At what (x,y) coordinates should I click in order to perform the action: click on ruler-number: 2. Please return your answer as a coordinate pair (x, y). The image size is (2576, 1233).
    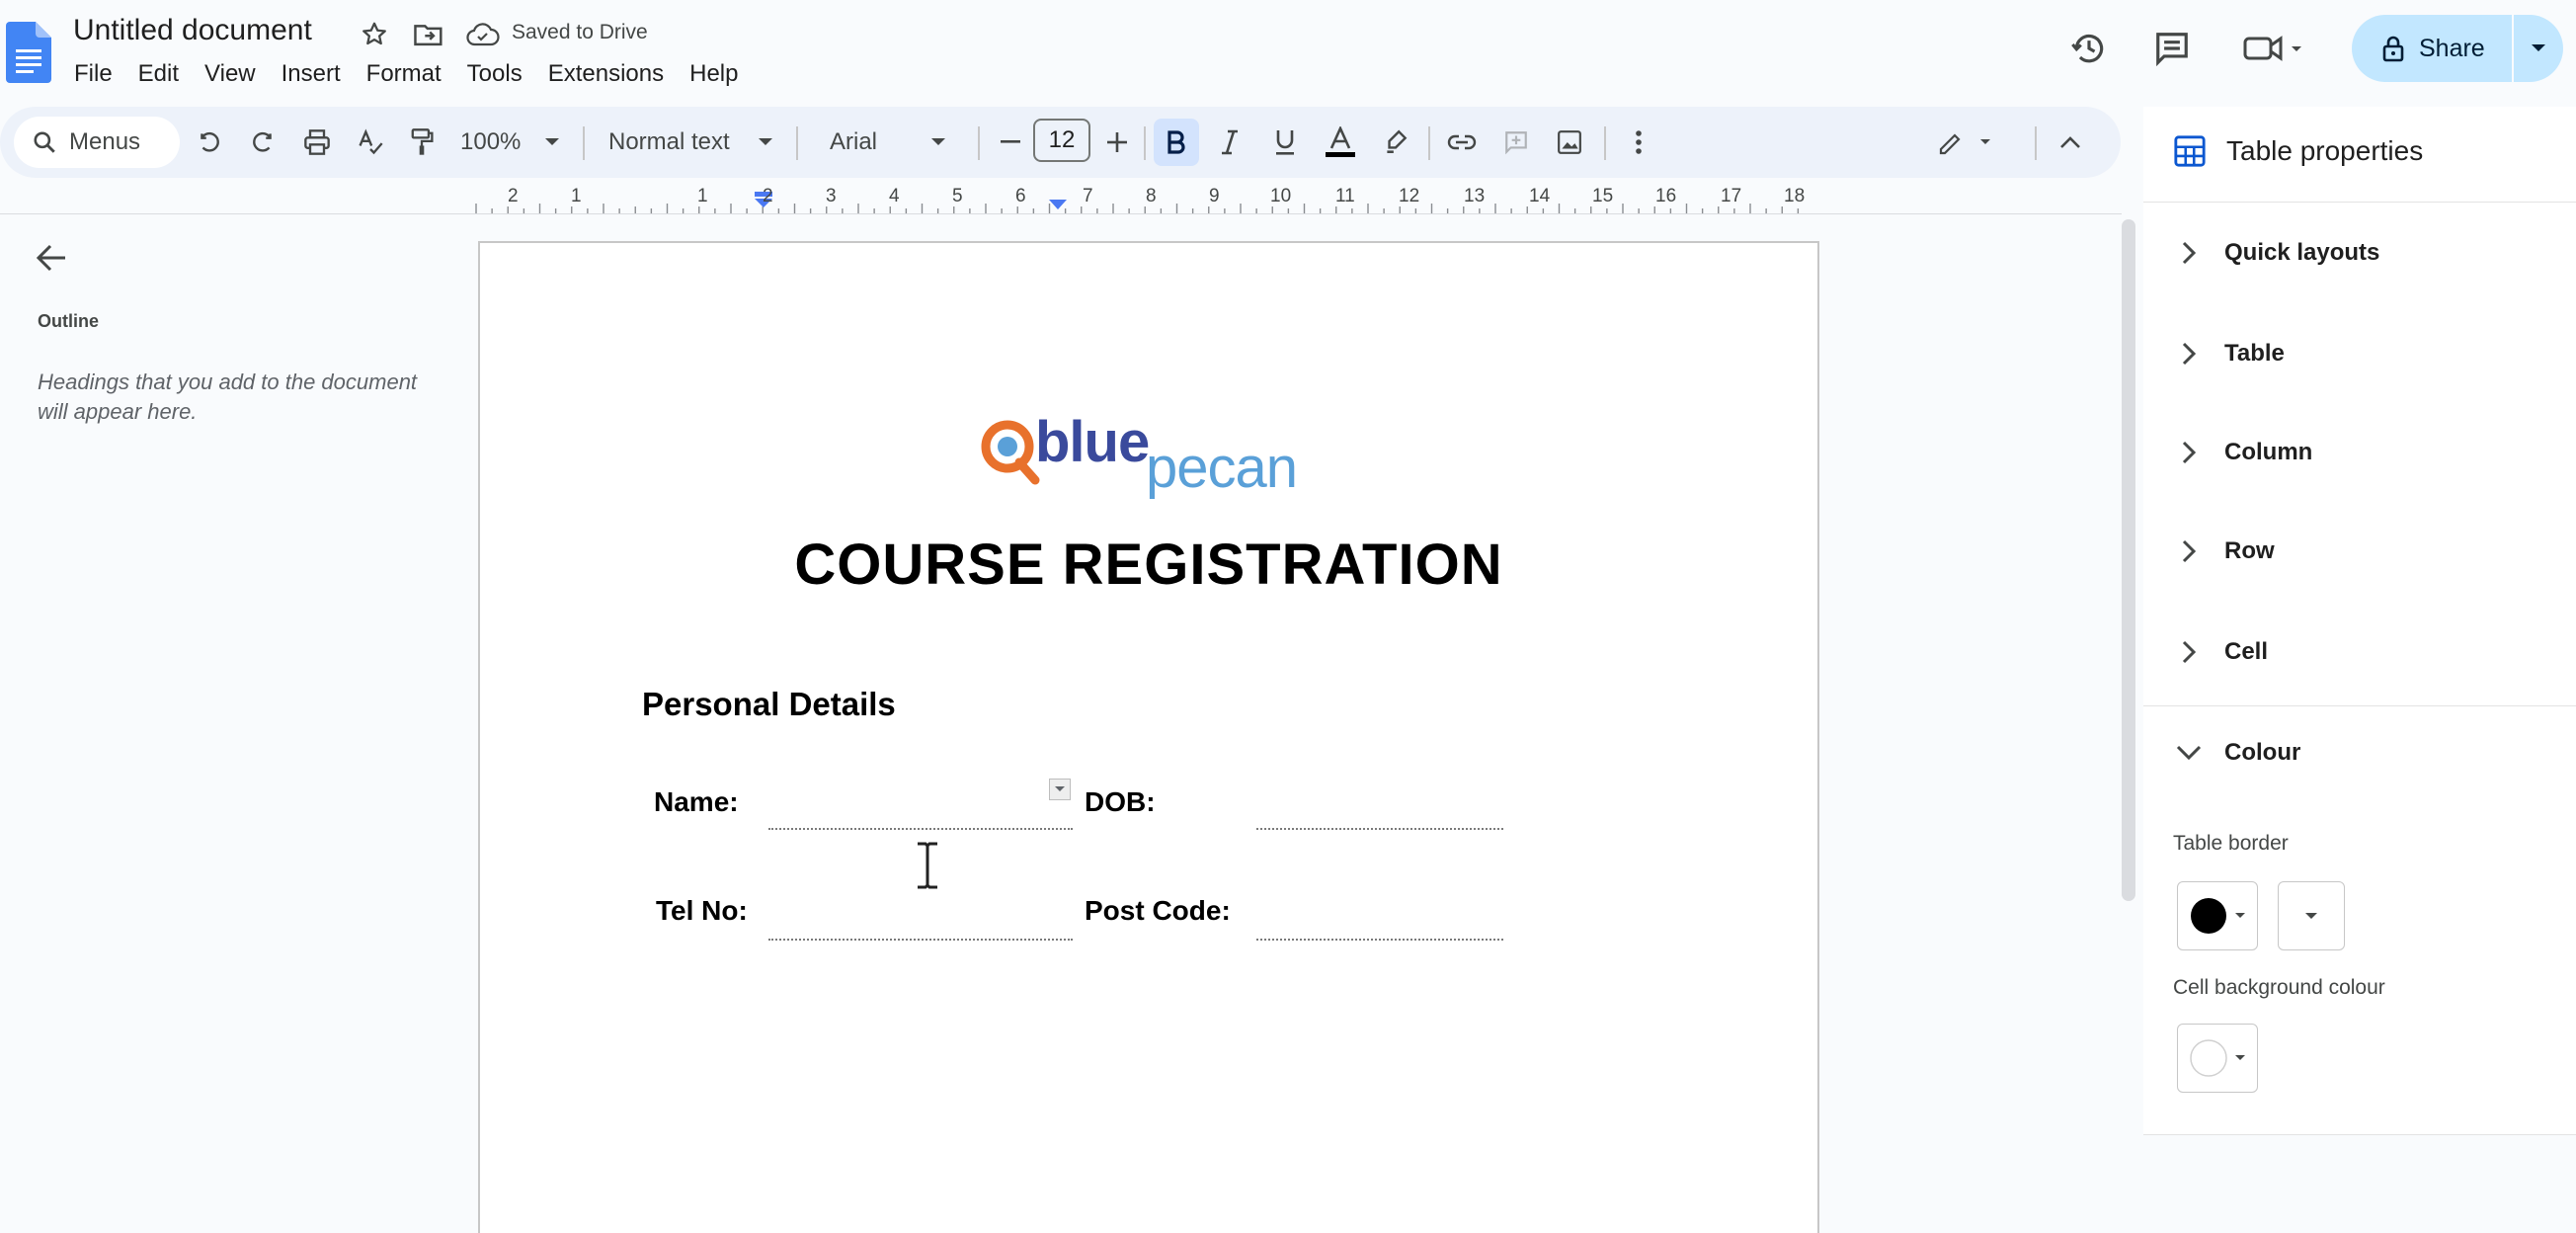
    Looking at the image, I should click on (768, 196).